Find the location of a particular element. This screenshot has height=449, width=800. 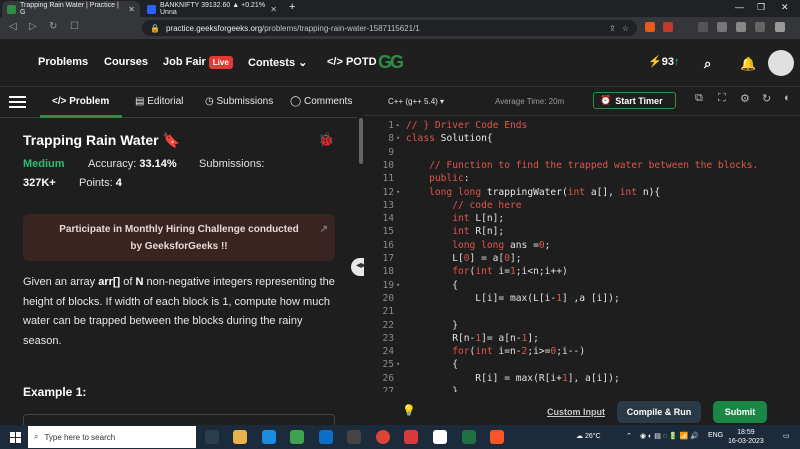

bug-report-icon: 🐞 is located at coordinates (326, 140).